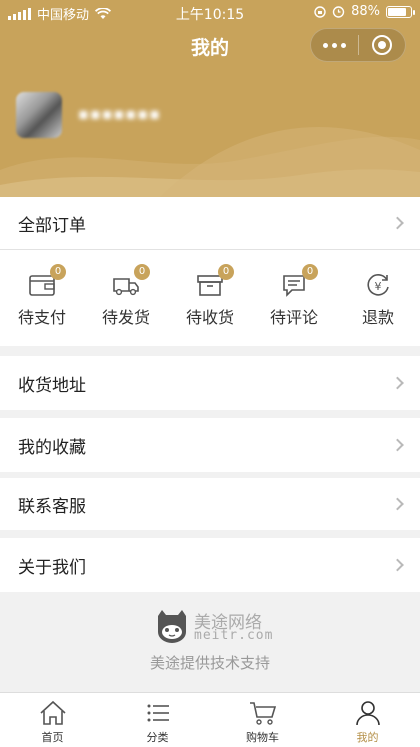 Image resolution: width=420 pixels, height=747 pixels. What do you see at coordinates (42, 298) in the screenshot?
I see `order-pending-payment: 0 待支付` at bounding box center [42, 298].